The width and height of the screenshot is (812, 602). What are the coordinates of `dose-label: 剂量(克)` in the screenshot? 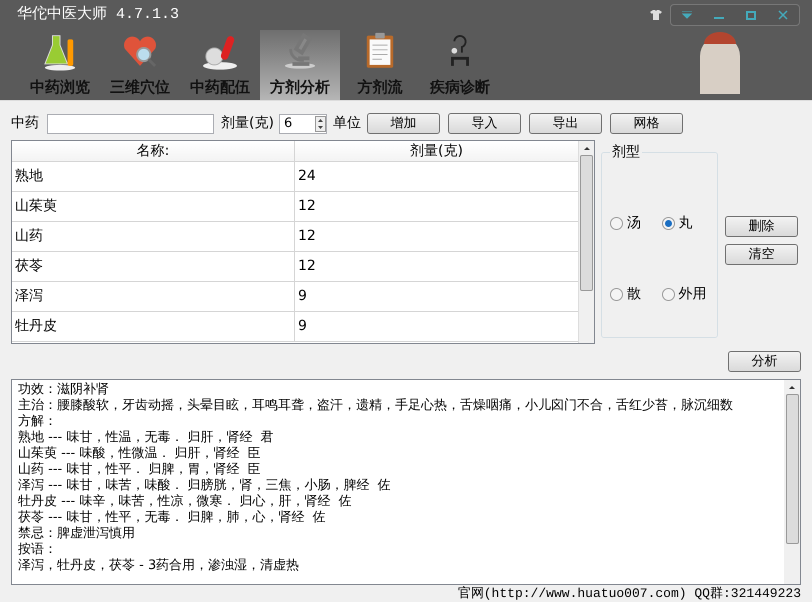 It's located at (247, 123).